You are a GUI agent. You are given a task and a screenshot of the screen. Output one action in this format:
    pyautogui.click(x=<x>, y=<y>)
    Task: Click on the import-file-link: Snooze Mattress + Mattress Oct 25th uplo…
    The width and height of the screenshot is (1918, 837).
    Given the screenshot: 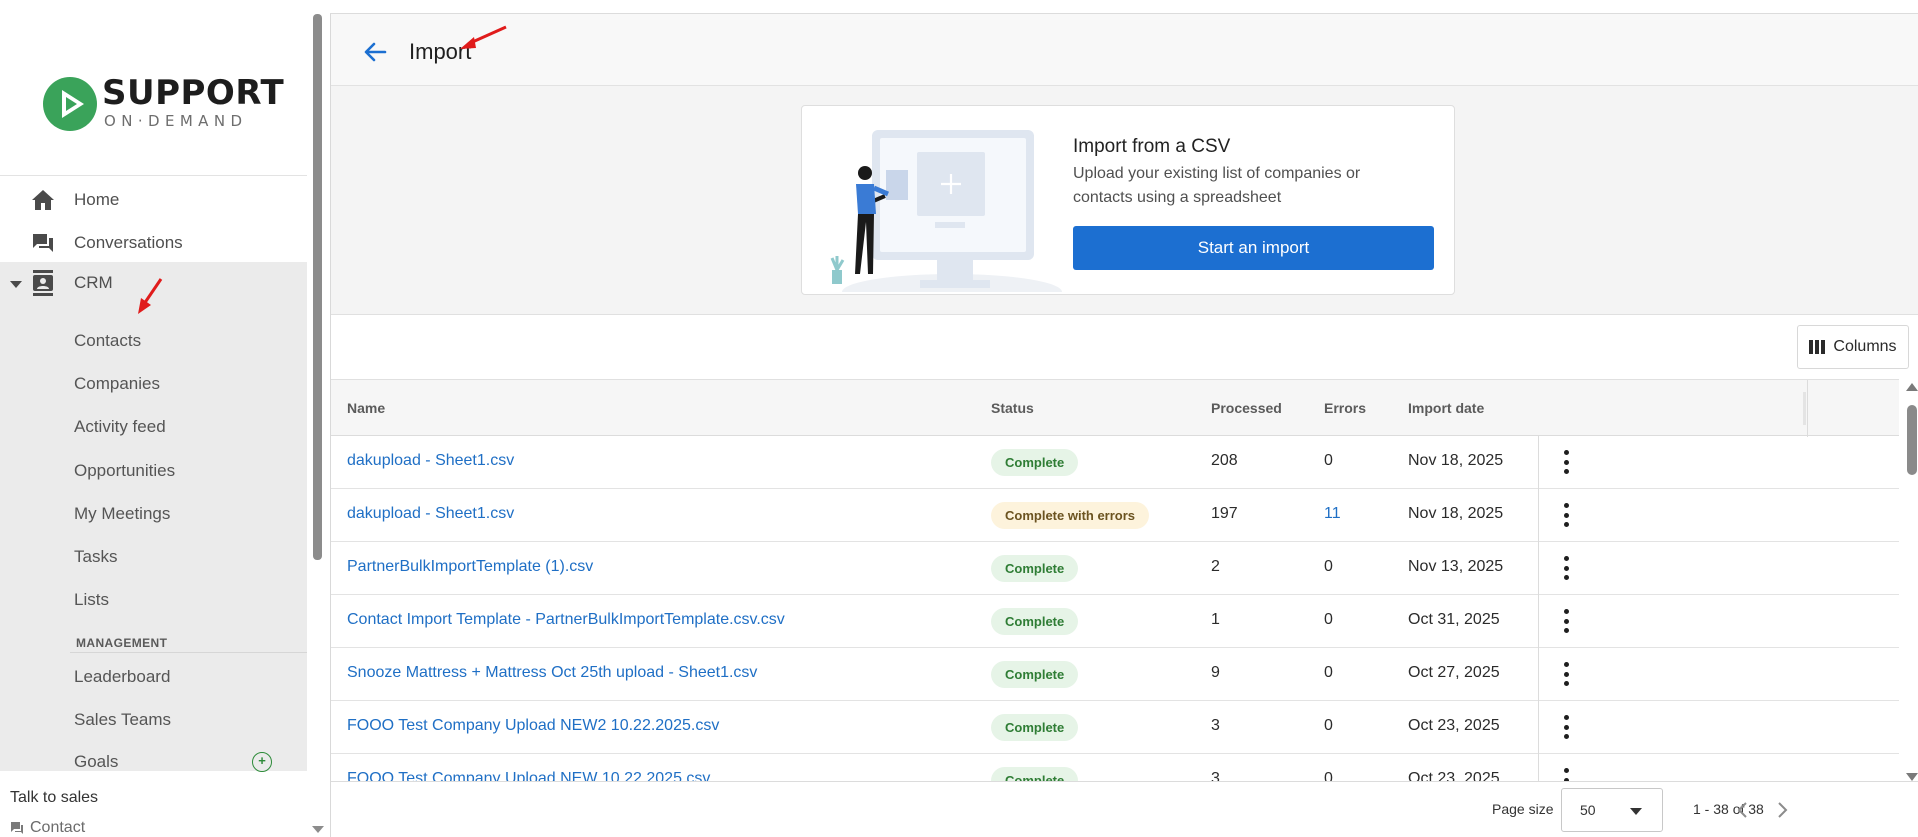 What is the action you would take?
    pyautogui.click(x=552, y=673)
    